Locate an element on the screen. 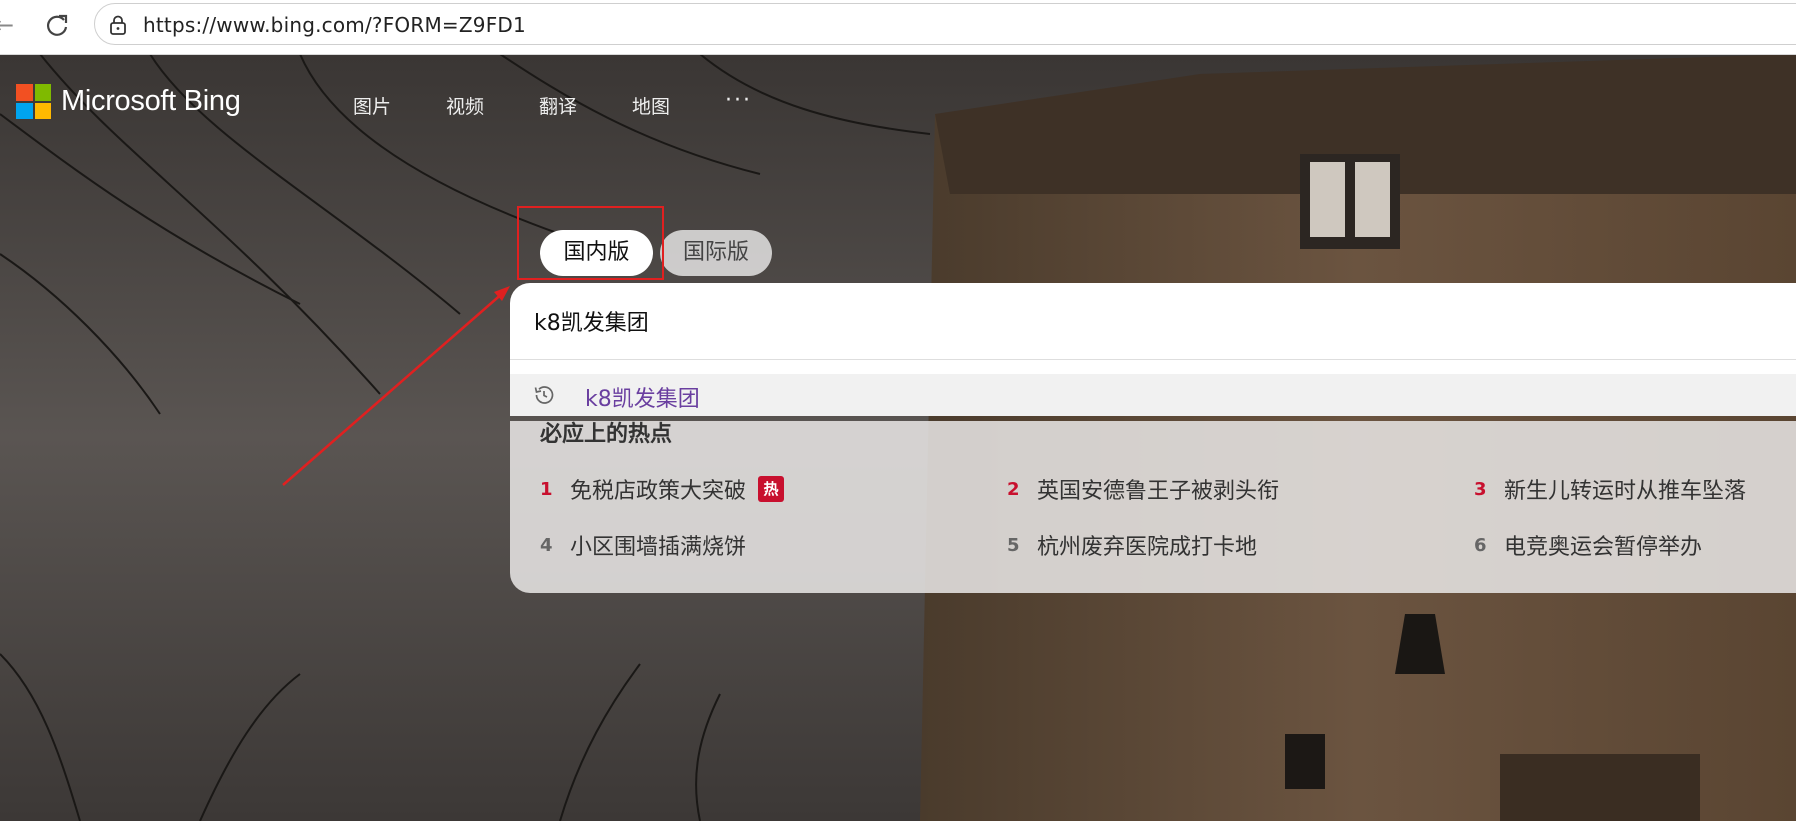  microsoft-logo-icon is located at coordinates (33, 101).